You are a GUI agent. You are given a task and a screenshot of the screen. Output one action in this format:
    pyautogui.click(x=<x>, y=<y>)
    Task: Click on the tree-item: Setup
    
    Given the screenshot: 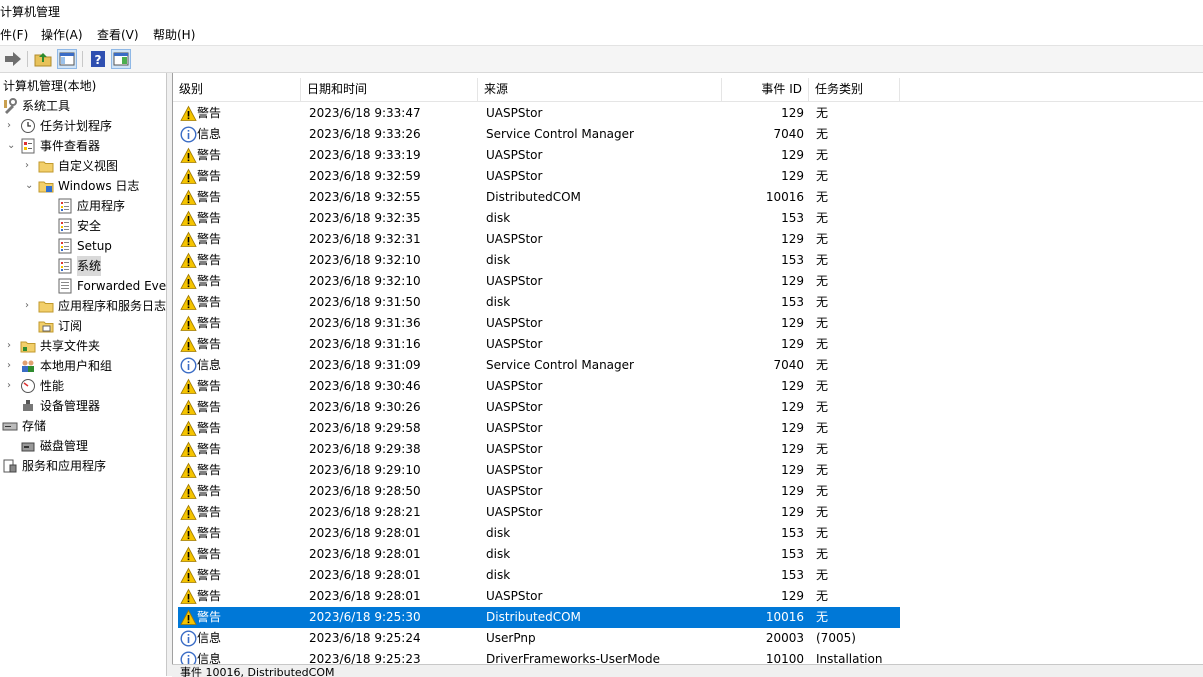 What is the action you would take?
    pyautogui.click(x=83, y=246)
    